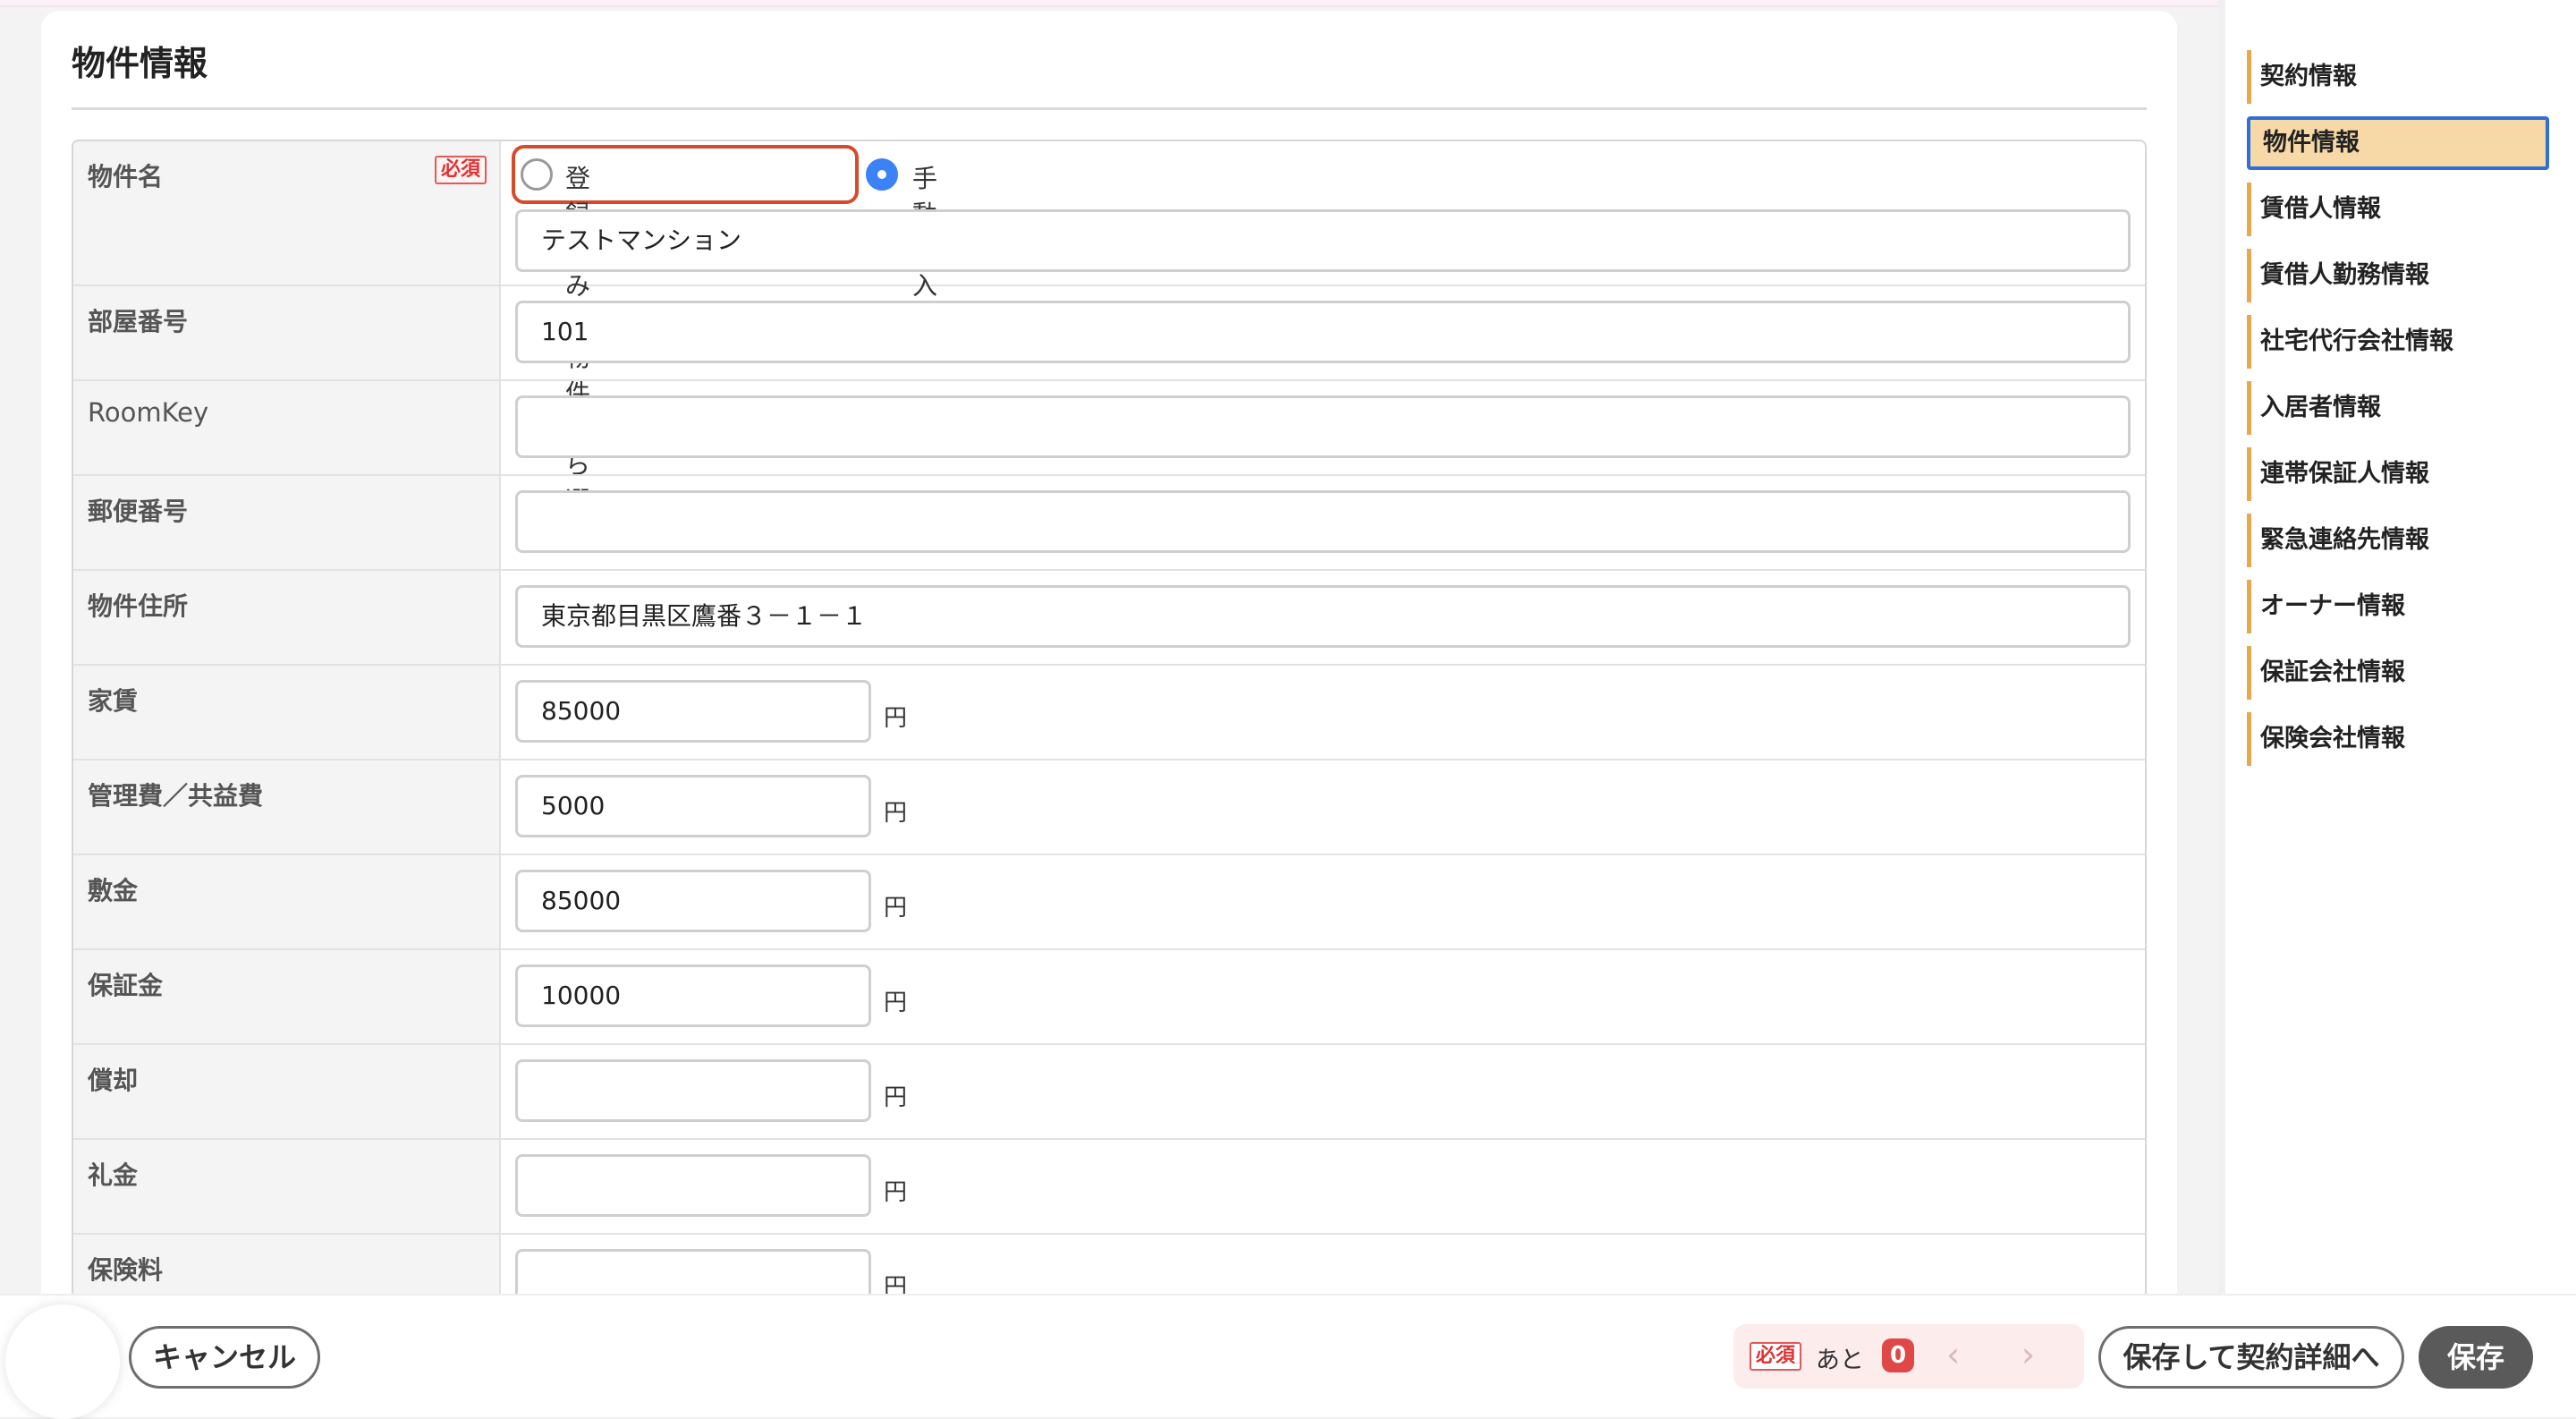  What do you see at coordinates (287, 996) in the screenshot?
I see `label-cell: 保証金` at bounding box center [287, 996].